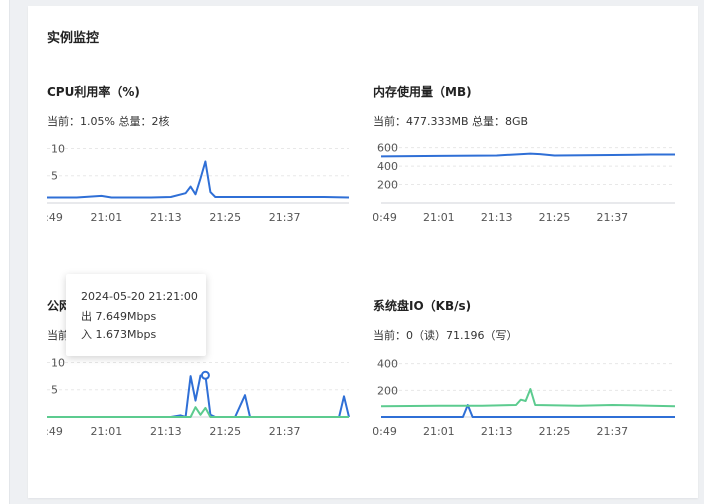 Image resolution: width=704 pixels, height=504 pixels. I want to click on section-title: 实例监控, so click(73, 38).